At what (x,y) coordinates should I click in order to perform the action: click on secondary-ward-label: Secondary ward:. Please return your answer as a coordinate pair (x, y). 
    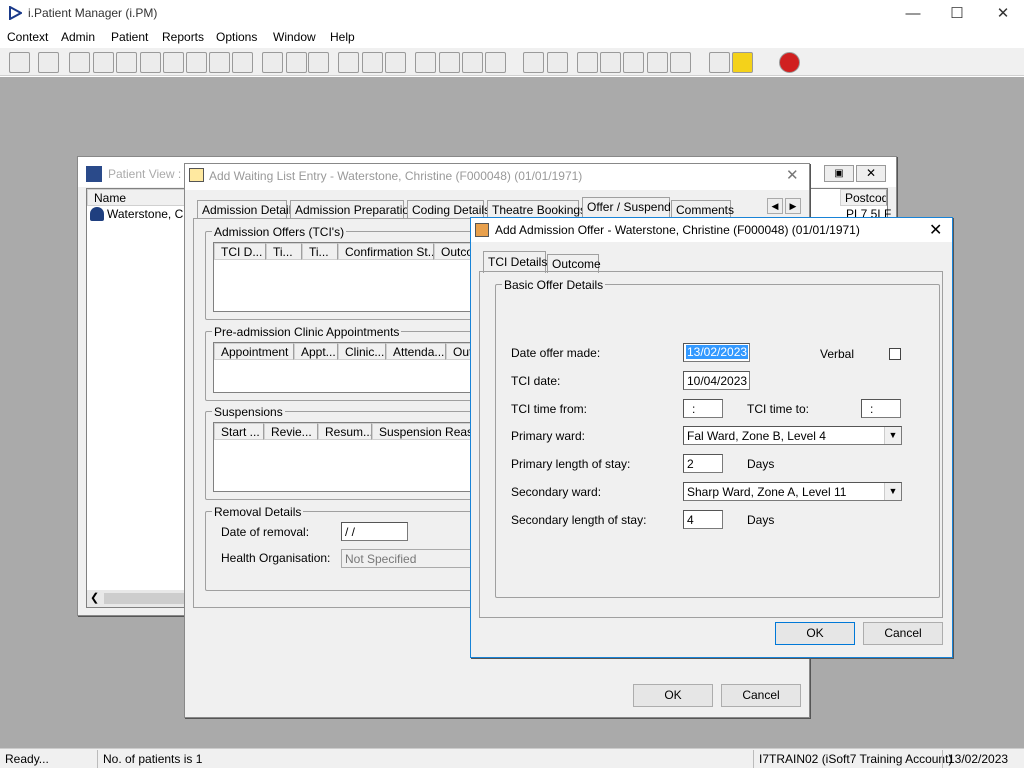
    Looking at the image, I should click on (556, 492).